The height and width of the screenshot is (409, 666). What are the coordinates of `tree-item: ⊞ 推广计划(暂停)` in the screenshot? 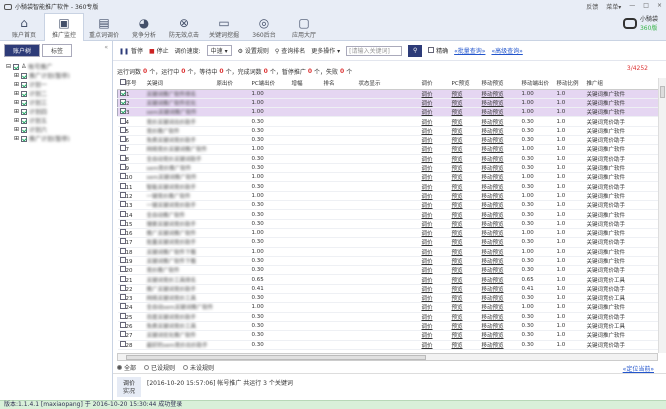 It's located at (56, 138).